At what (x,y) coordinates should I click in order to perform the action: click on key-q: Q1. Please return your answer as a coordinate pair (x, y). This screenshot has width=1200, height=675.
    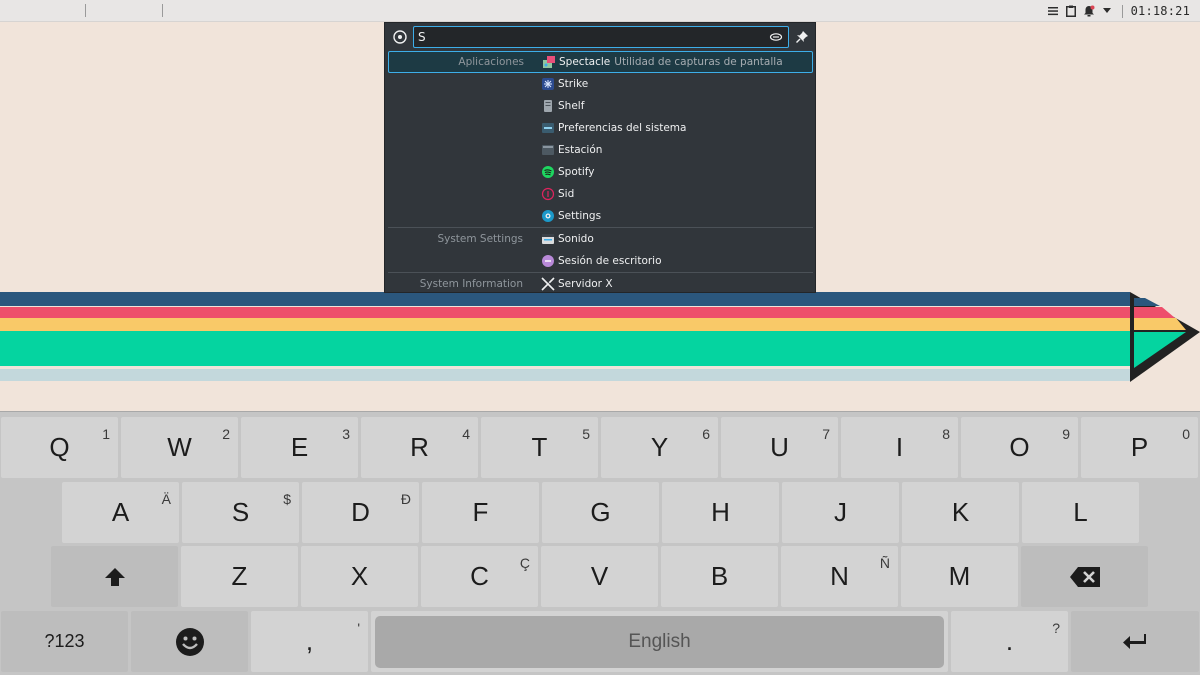
    Looking at the image, I should click on (59, 447).